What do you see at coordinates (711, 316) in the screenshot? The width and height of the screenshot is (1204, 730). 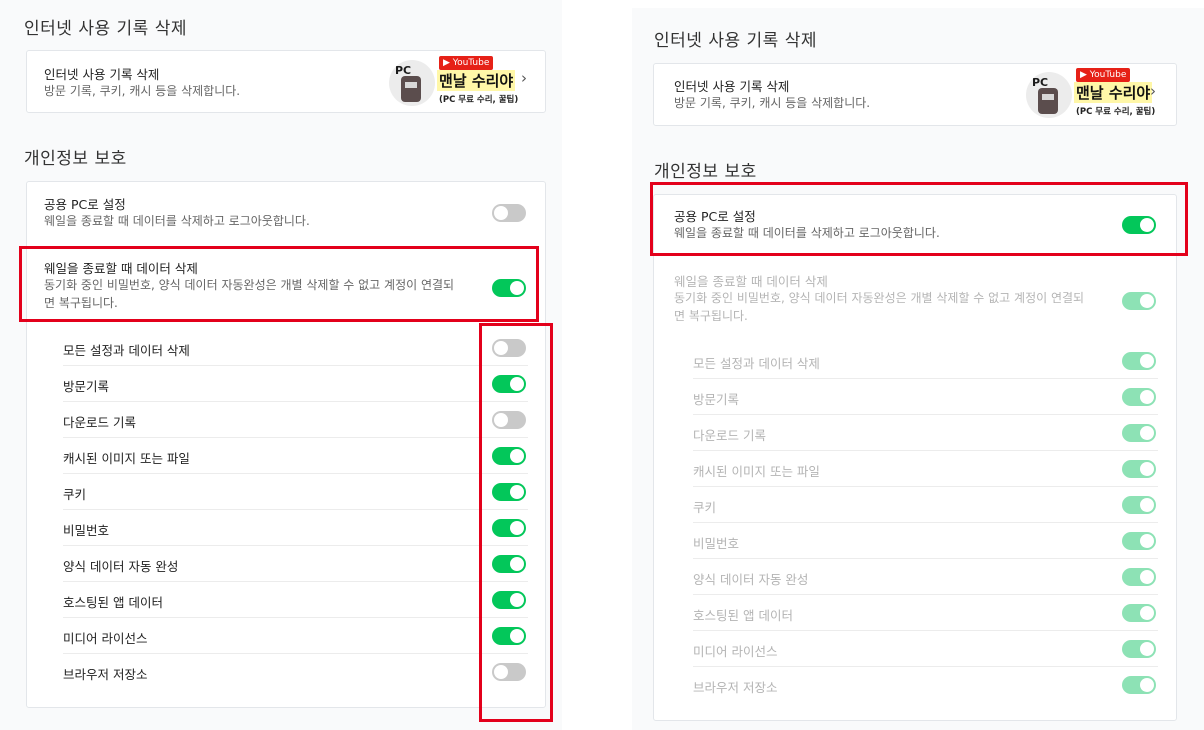 I see `delete-on-exit-desc-line2: 면 복구됩니다.` at bounding box center [711, 316].